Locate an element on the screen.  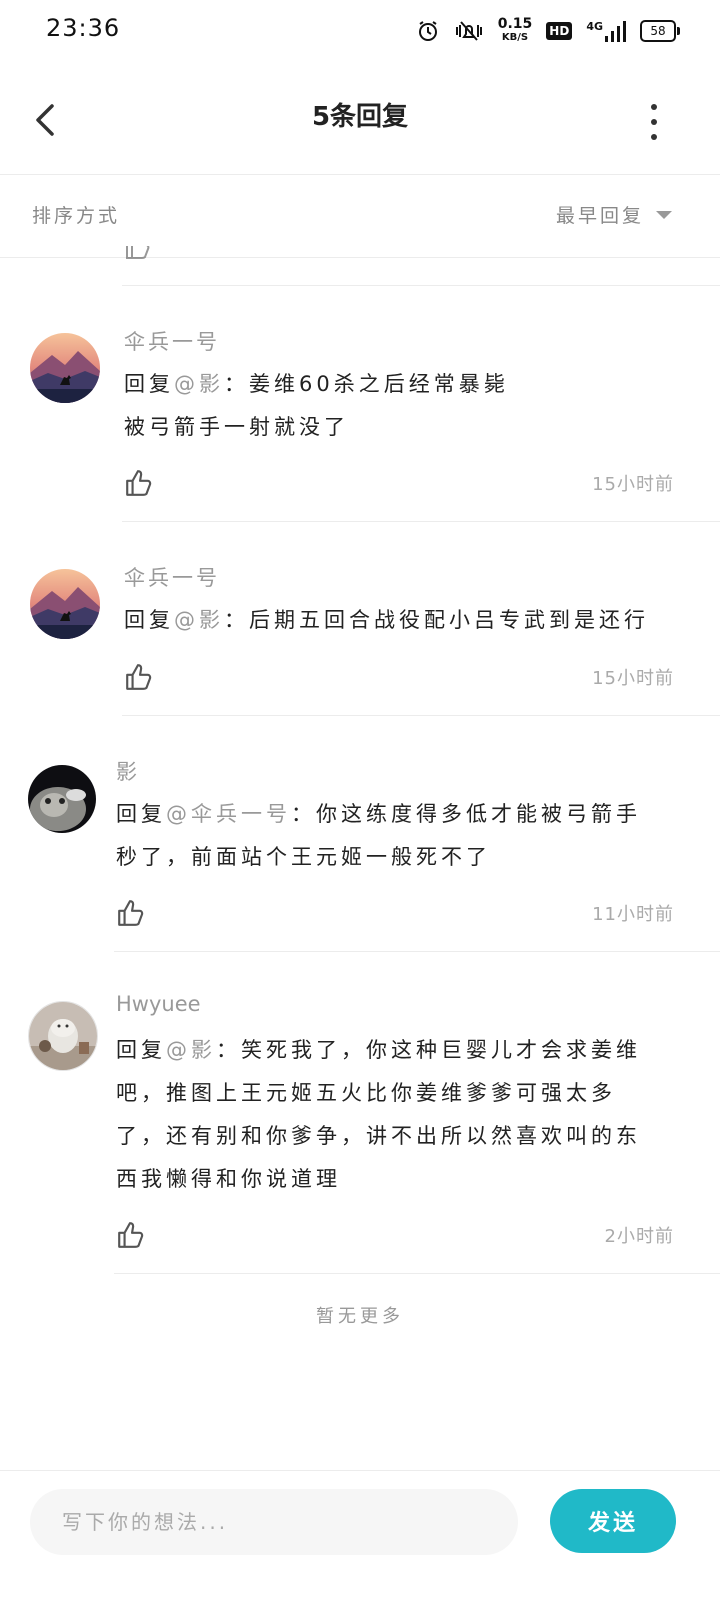
page-title: 5条回复 is located at coordinates (360, 117).